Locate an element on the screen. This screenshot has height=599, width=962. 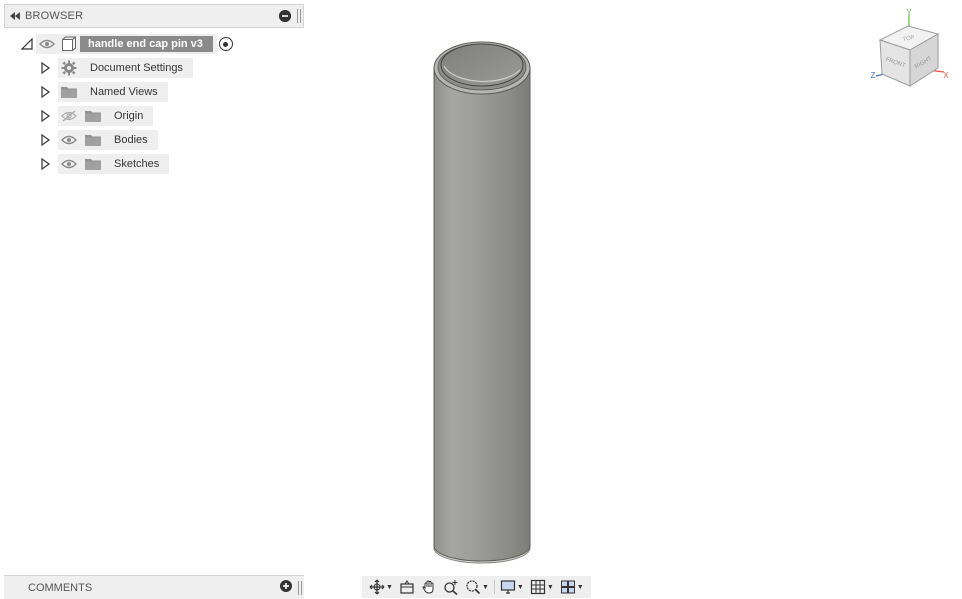
display-settings-button: ▼ is located at coordinates (512, 587).